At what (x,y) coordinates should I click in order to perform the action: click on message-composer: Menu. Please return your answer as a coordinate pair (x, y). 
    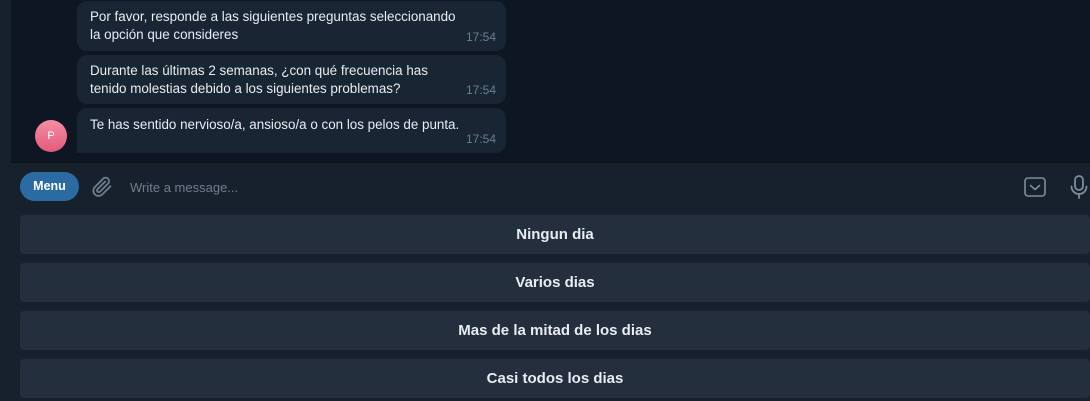
    Looking at the image, I should click on (550, 186).